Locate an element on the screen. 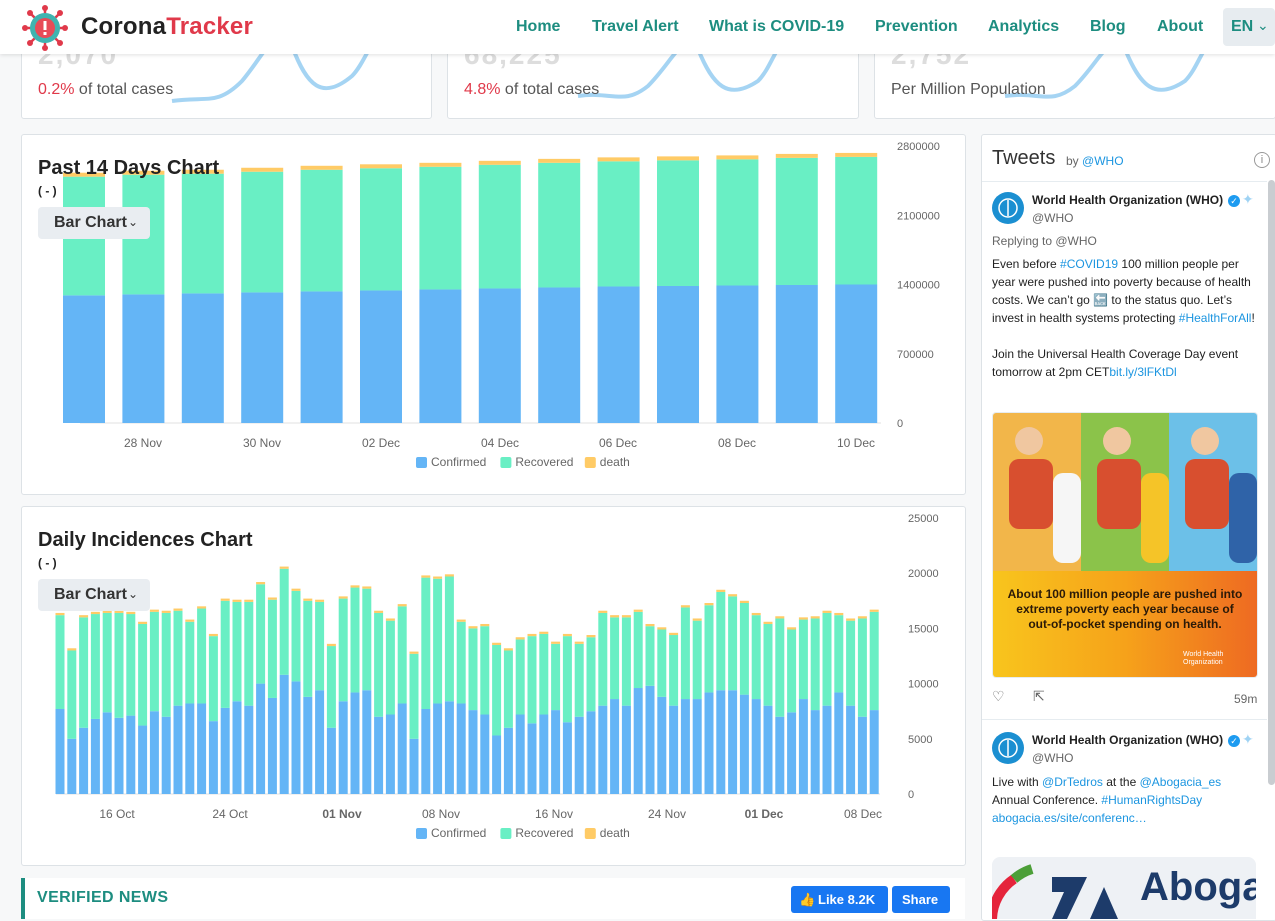 This screenshot has width=1275, height=921. nav-about: About is located at coordinates (1180, 27).